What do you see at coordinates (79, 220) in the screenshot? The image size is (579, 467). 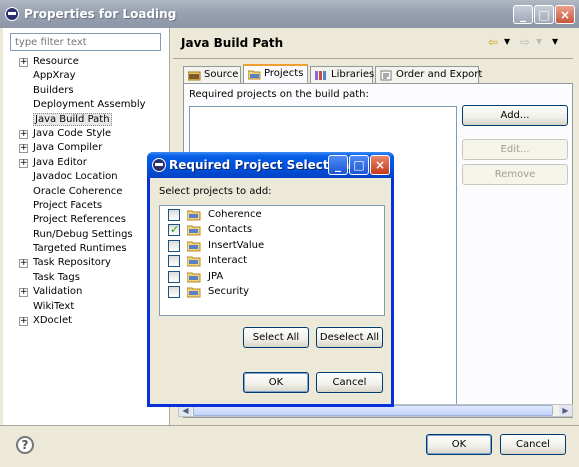 I see `tree-item-label: Project References` at bounding box center [79, 220].